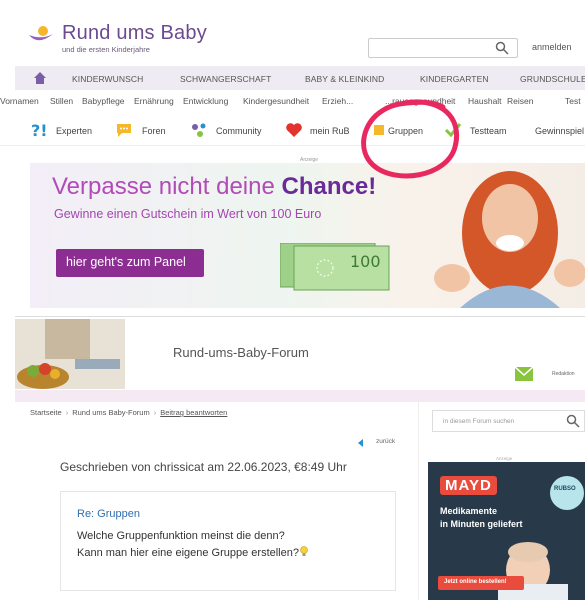 The image size is (585, 600). Describe the element at coordinates (304, 551) in the screenshot. I see `lightbulb-icon` at that location.